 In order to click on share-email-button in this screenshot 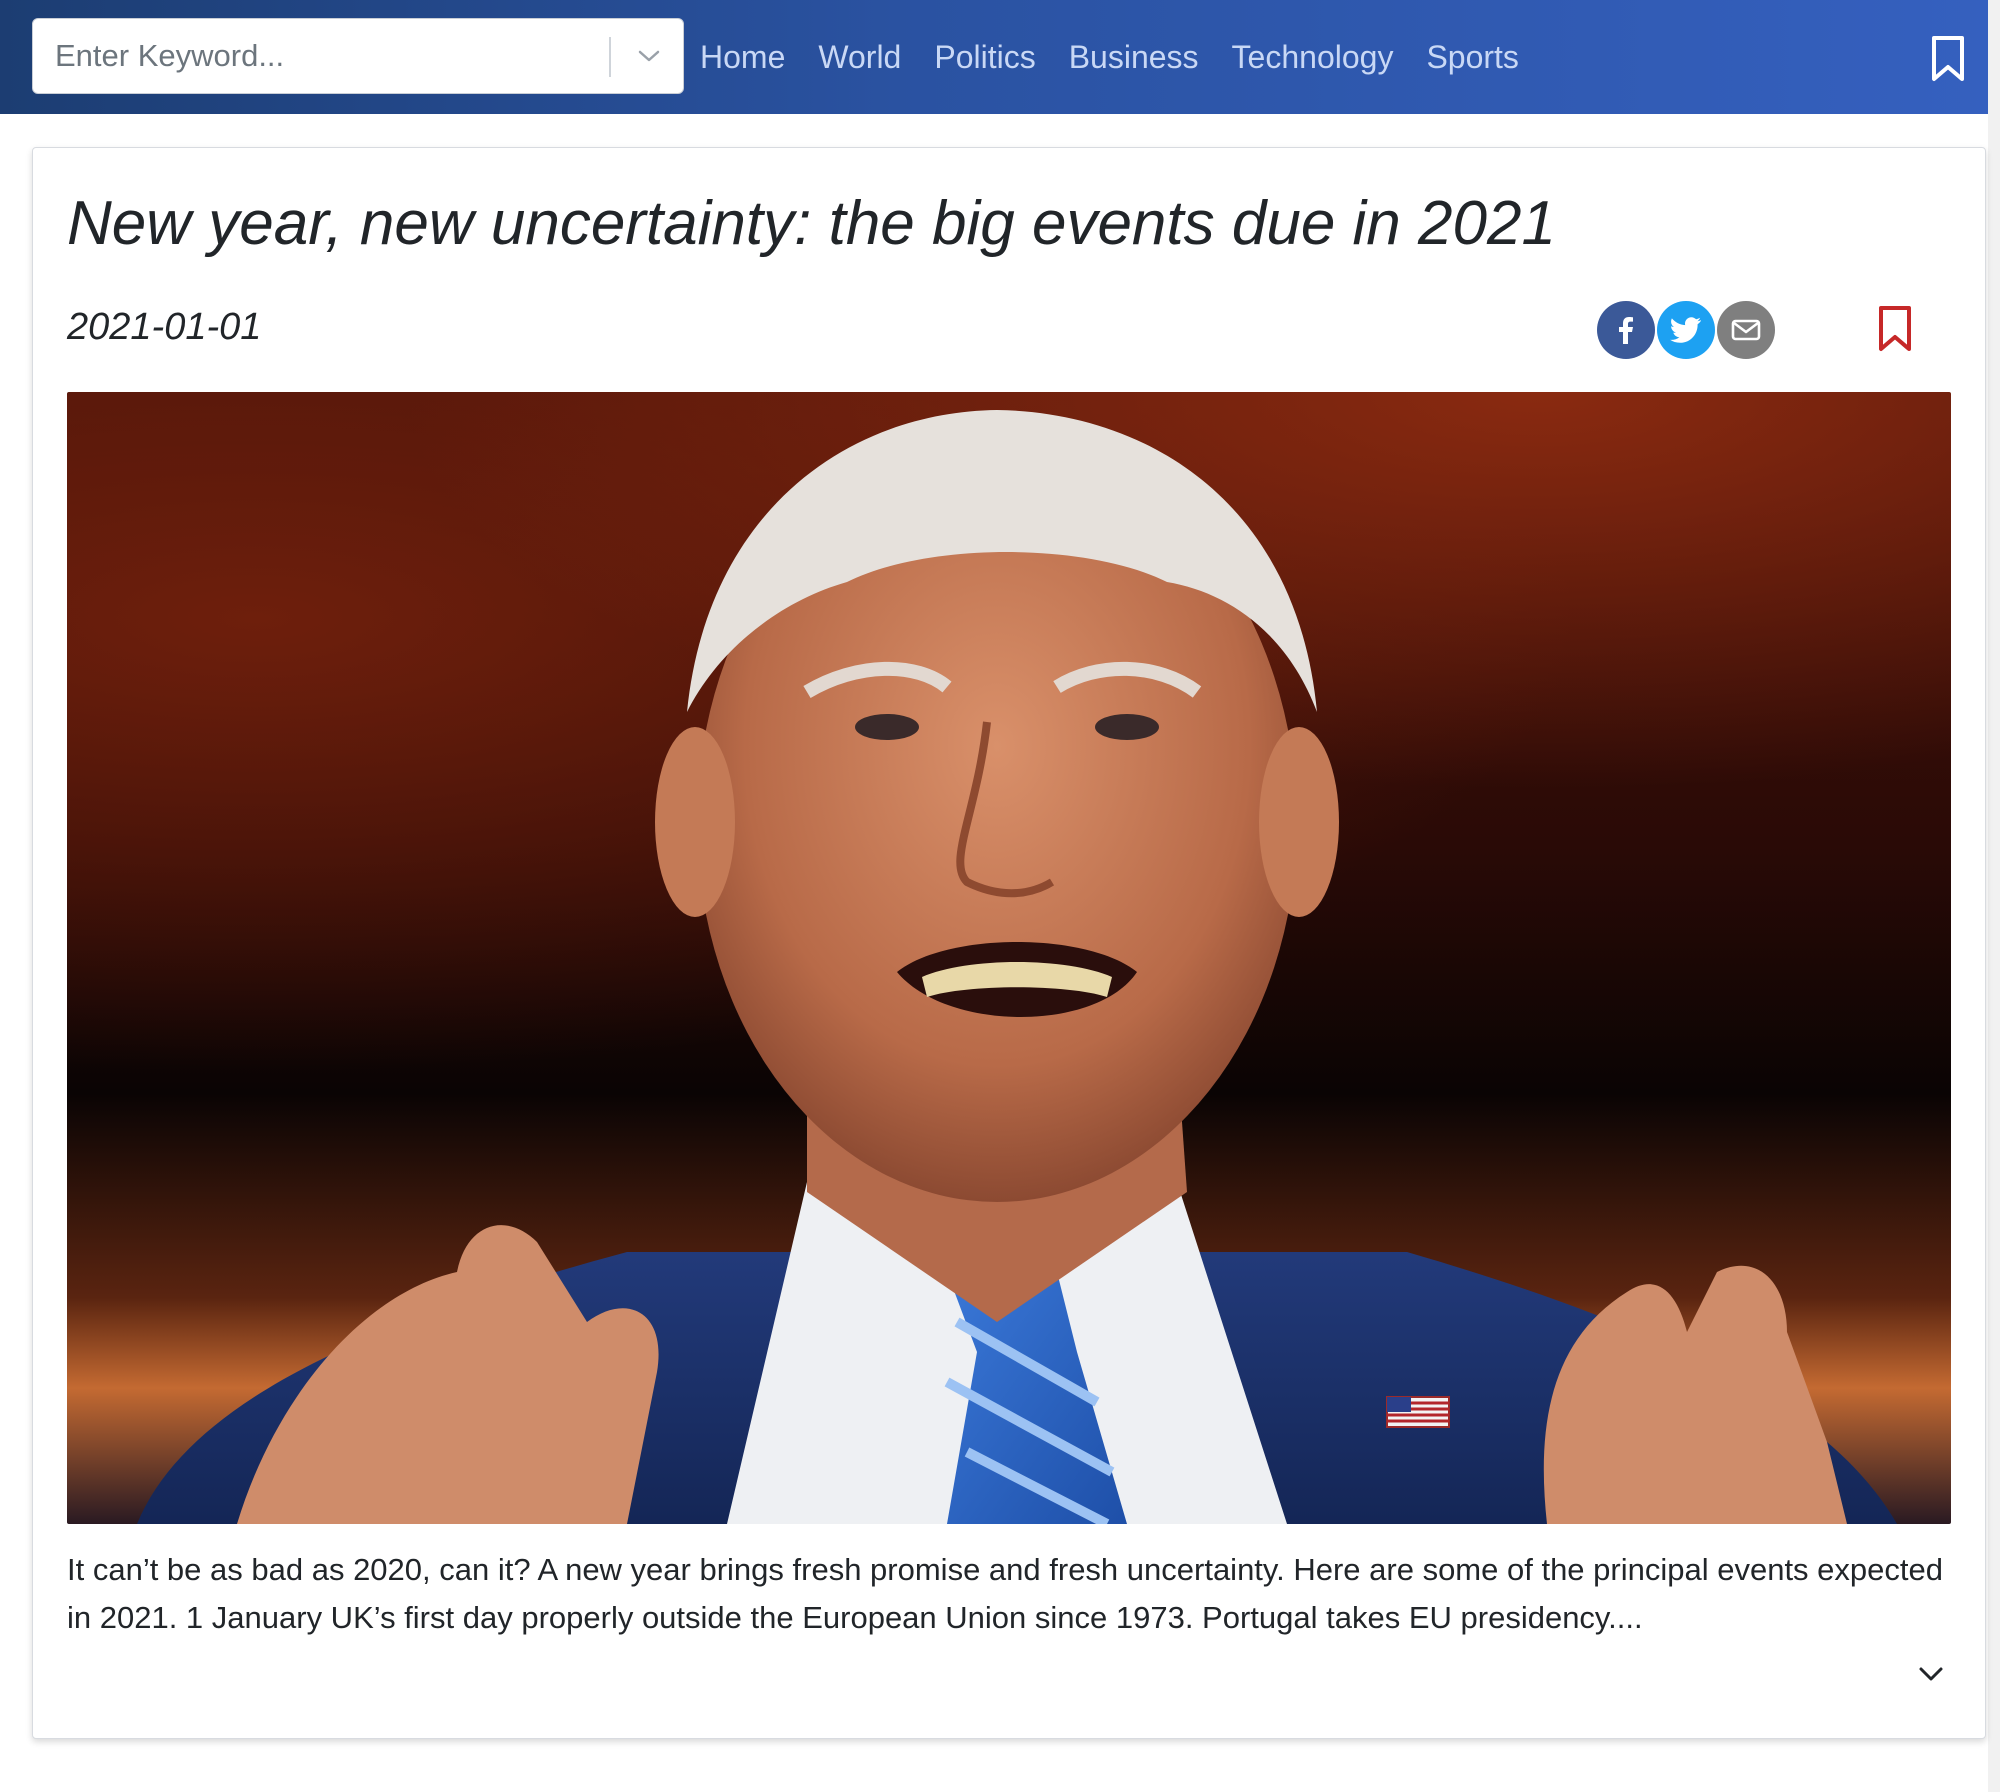, I will do `click(1746, 330)`.